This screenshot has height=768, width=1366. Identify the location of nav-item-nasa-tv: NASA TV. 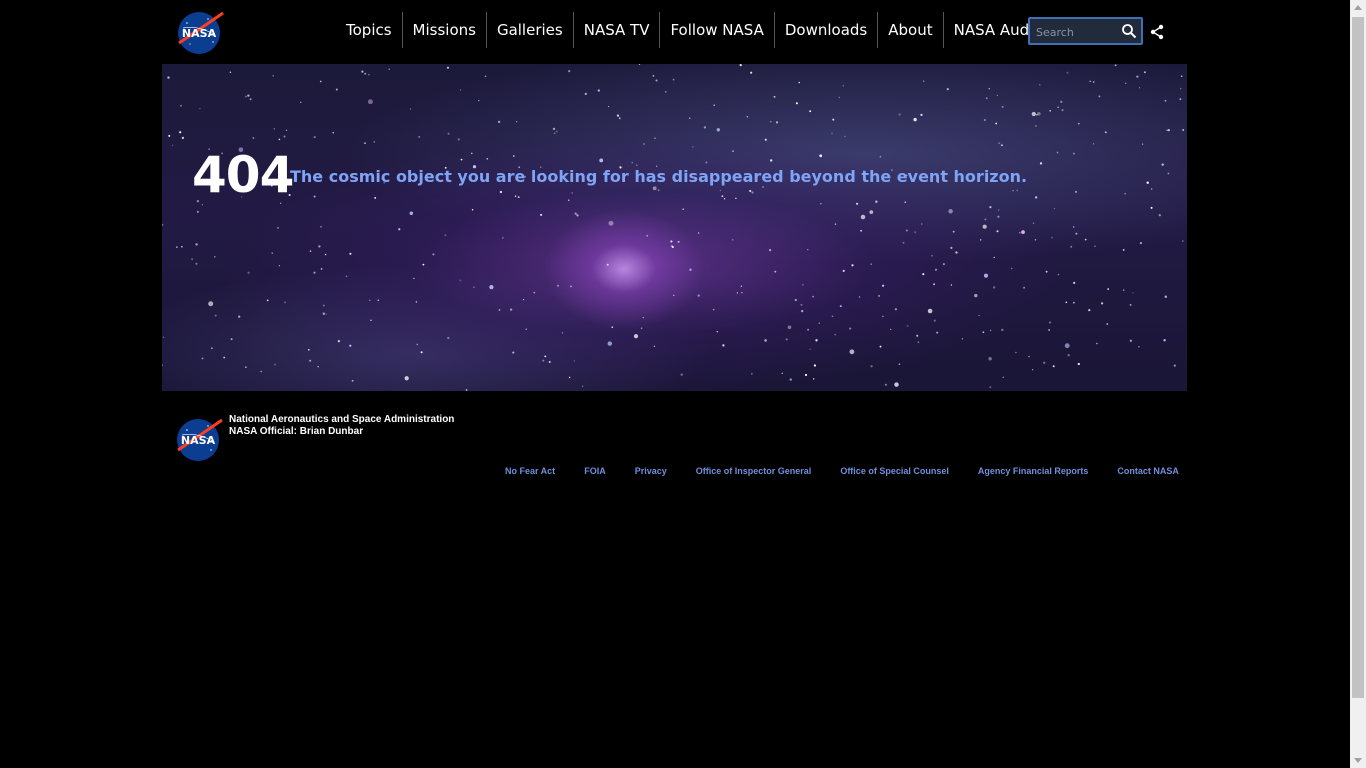
(616, 30).